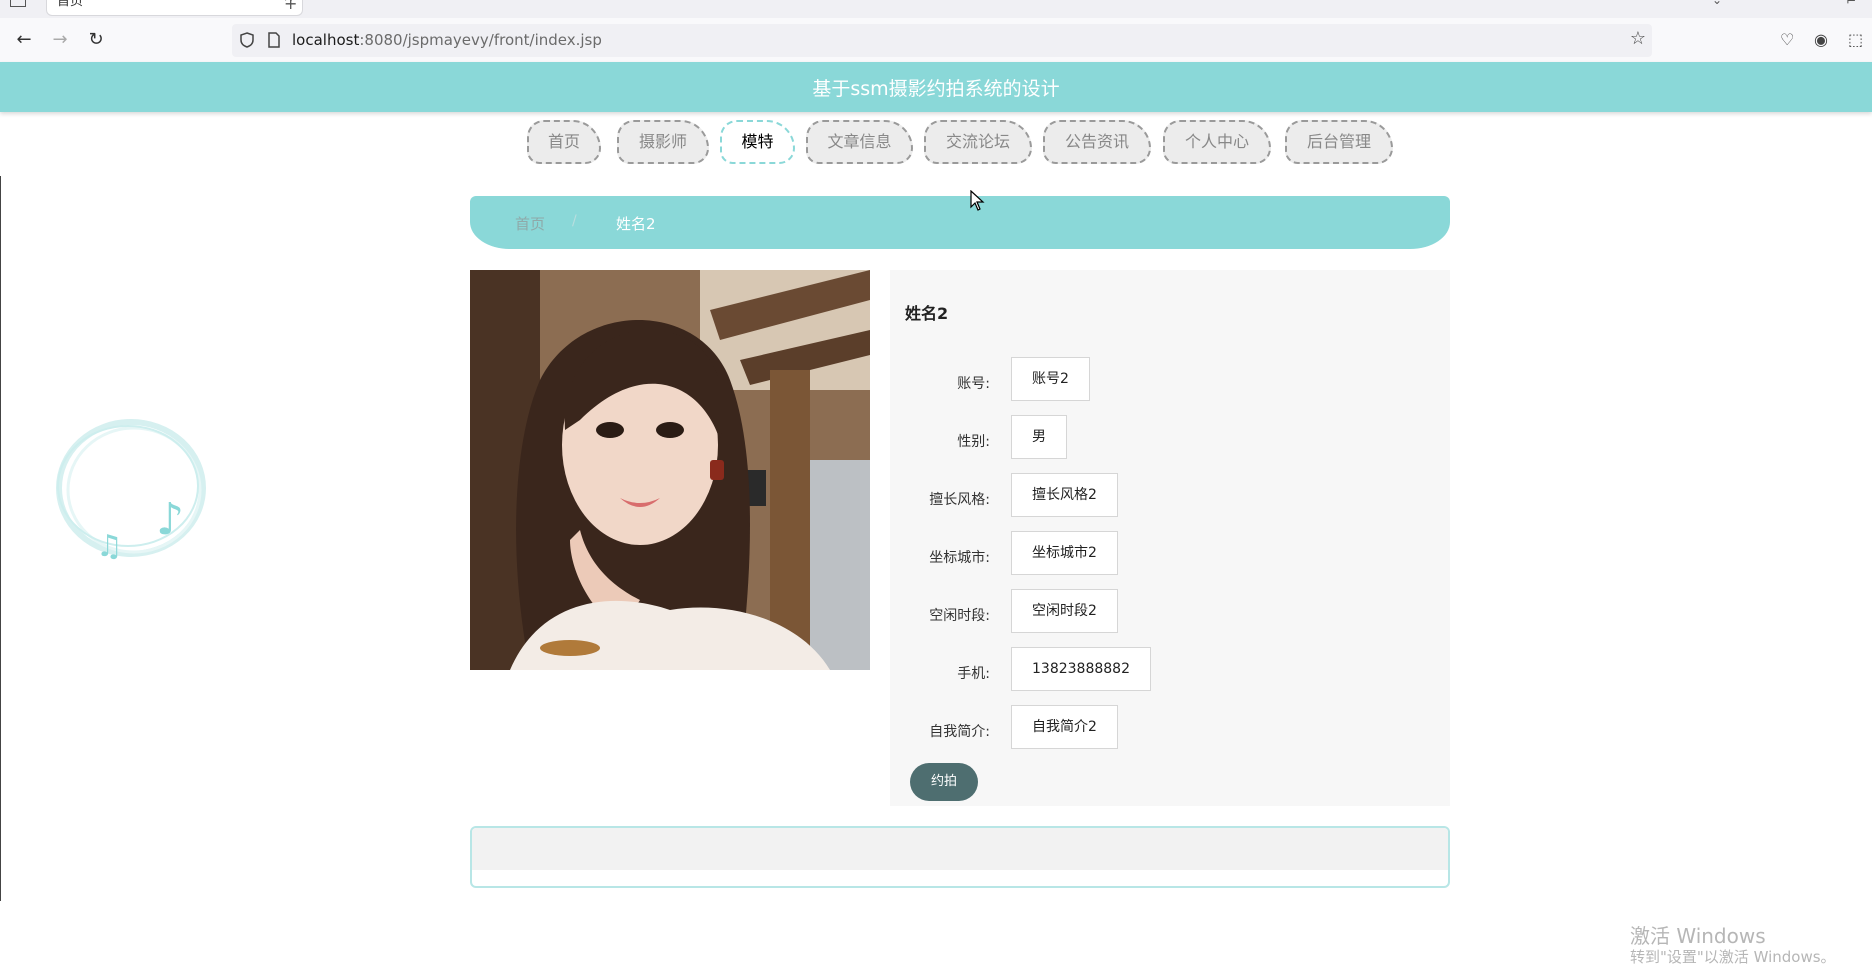  I want to click on gender-value: 男, so click(1039, 437).